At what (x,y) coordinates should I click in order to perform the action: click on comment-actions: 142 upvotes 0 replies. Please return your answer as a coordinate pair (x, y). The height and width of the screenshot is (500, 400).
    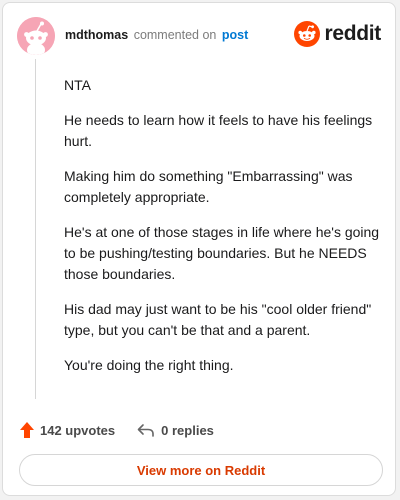
    Looking at the image, I should click on (116, 430).